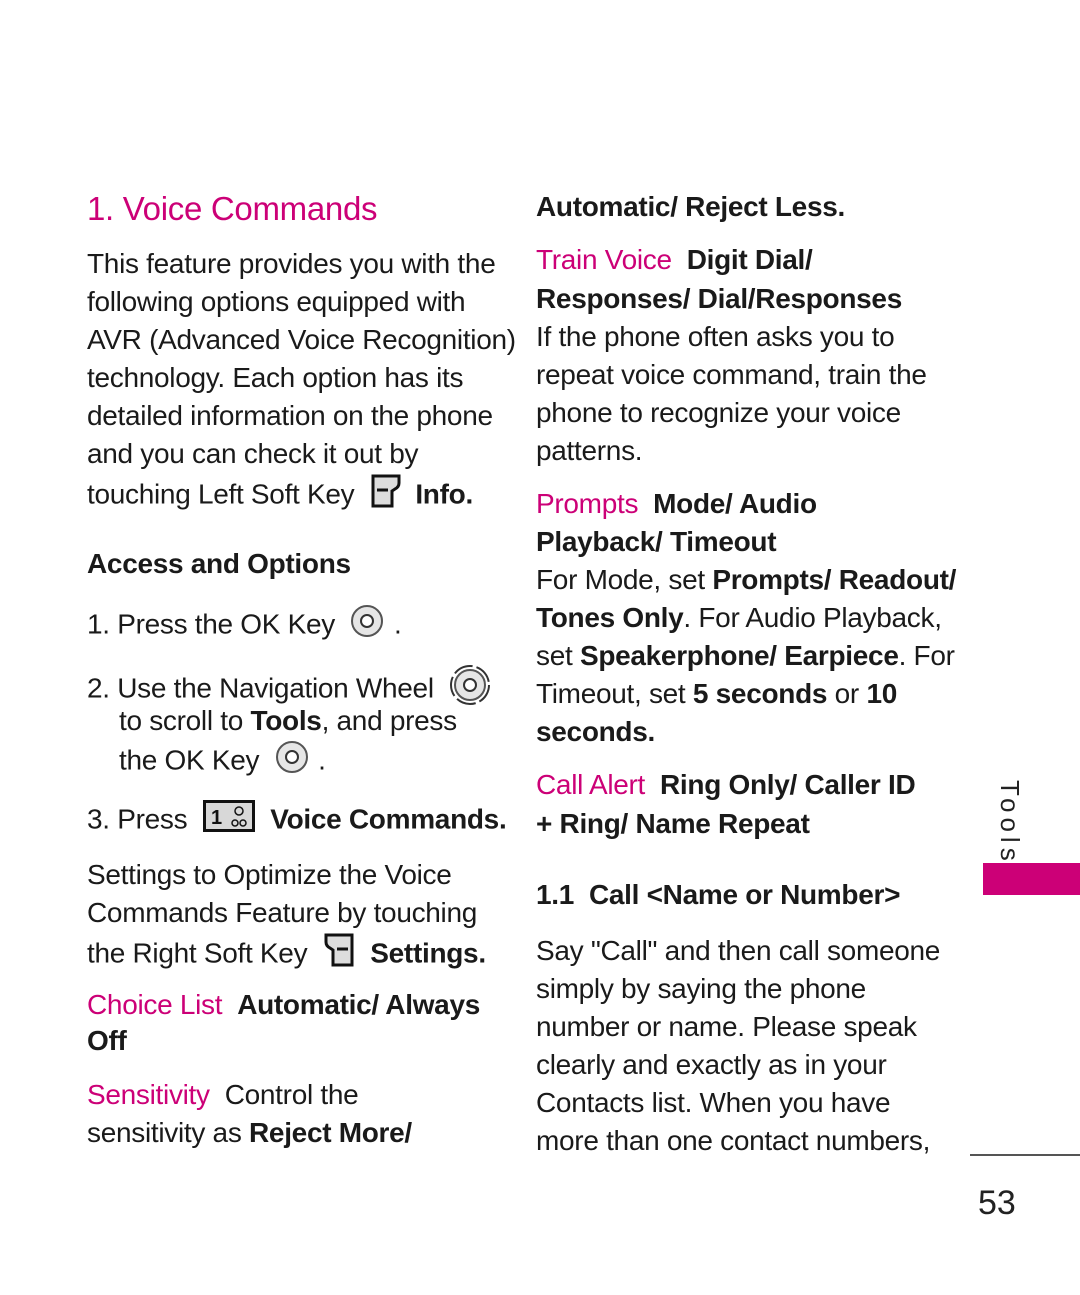  Describe the element at coordinates (624, 579) in the screenshot. I see `prompts-desc-text: For Mode, set` at that location.